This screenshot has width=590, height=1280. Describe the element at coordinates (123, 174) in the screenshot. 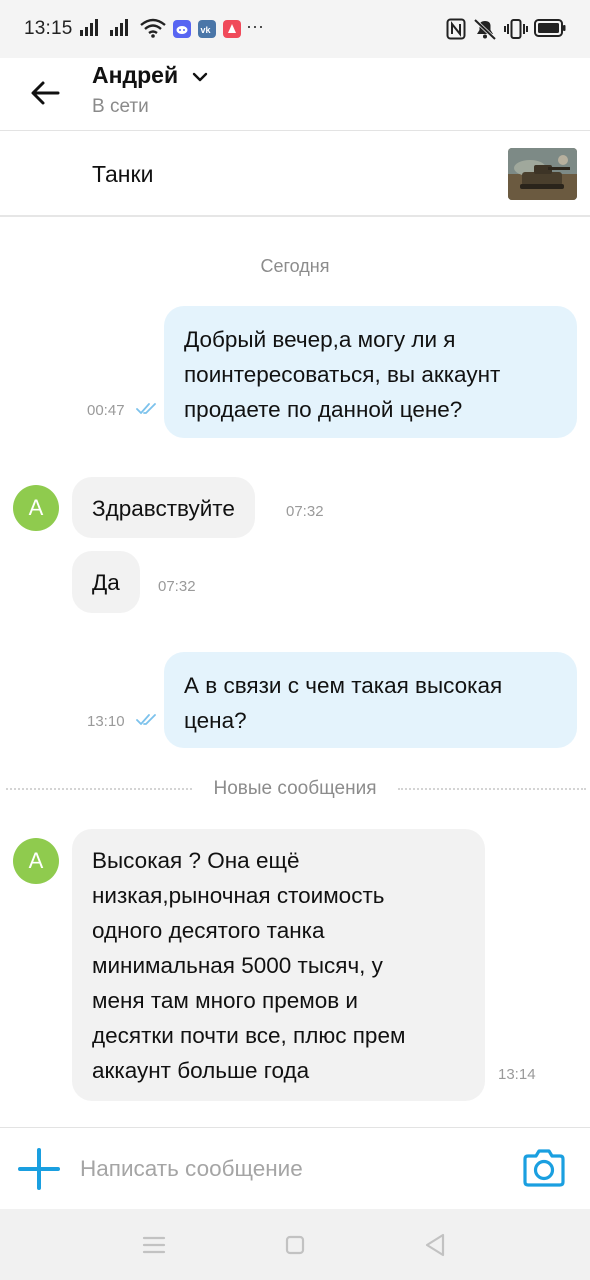

I see `listing-title: Танки` at that location.